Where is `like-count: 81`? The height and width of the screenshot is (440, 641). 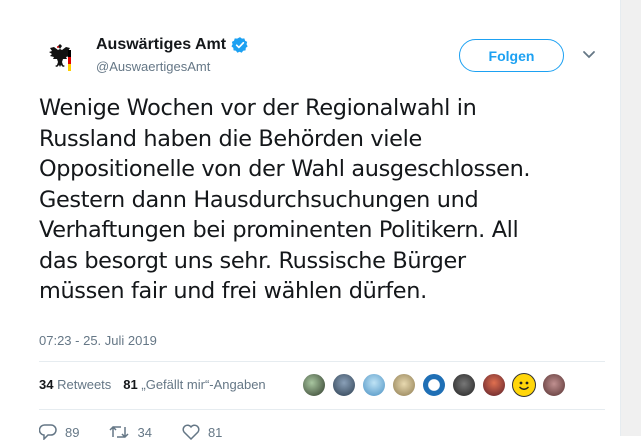 like-count: 81 is located at coordinates (215, 432).